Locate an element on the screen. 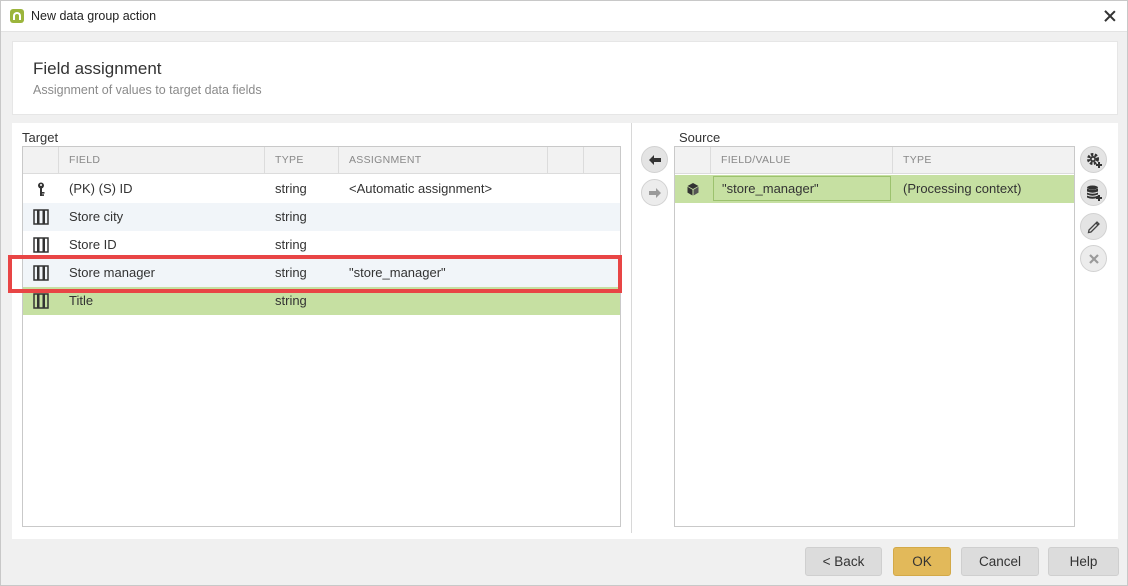 The height and width of the screenshot is (586, 1128). cube-icon is located at coordinates (693, 189).